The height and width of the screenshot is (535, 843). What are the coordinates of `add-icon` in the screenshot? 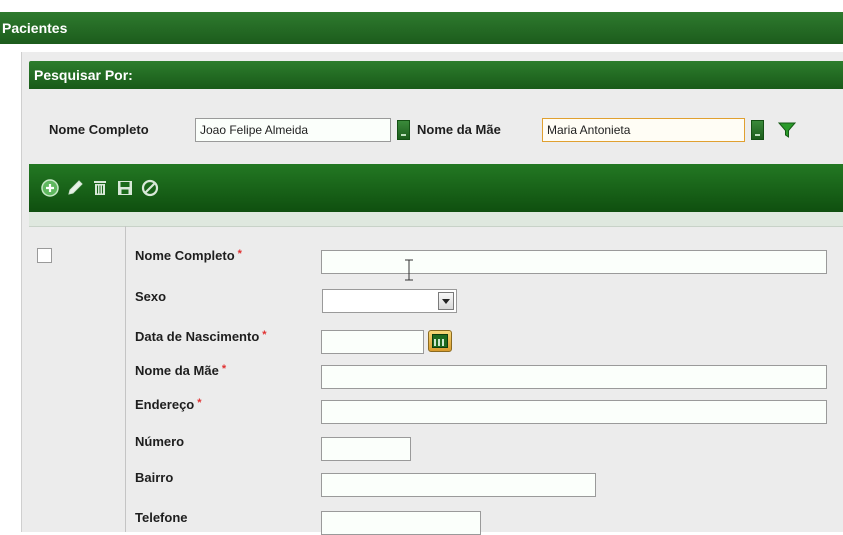 It's located at (50, 188).